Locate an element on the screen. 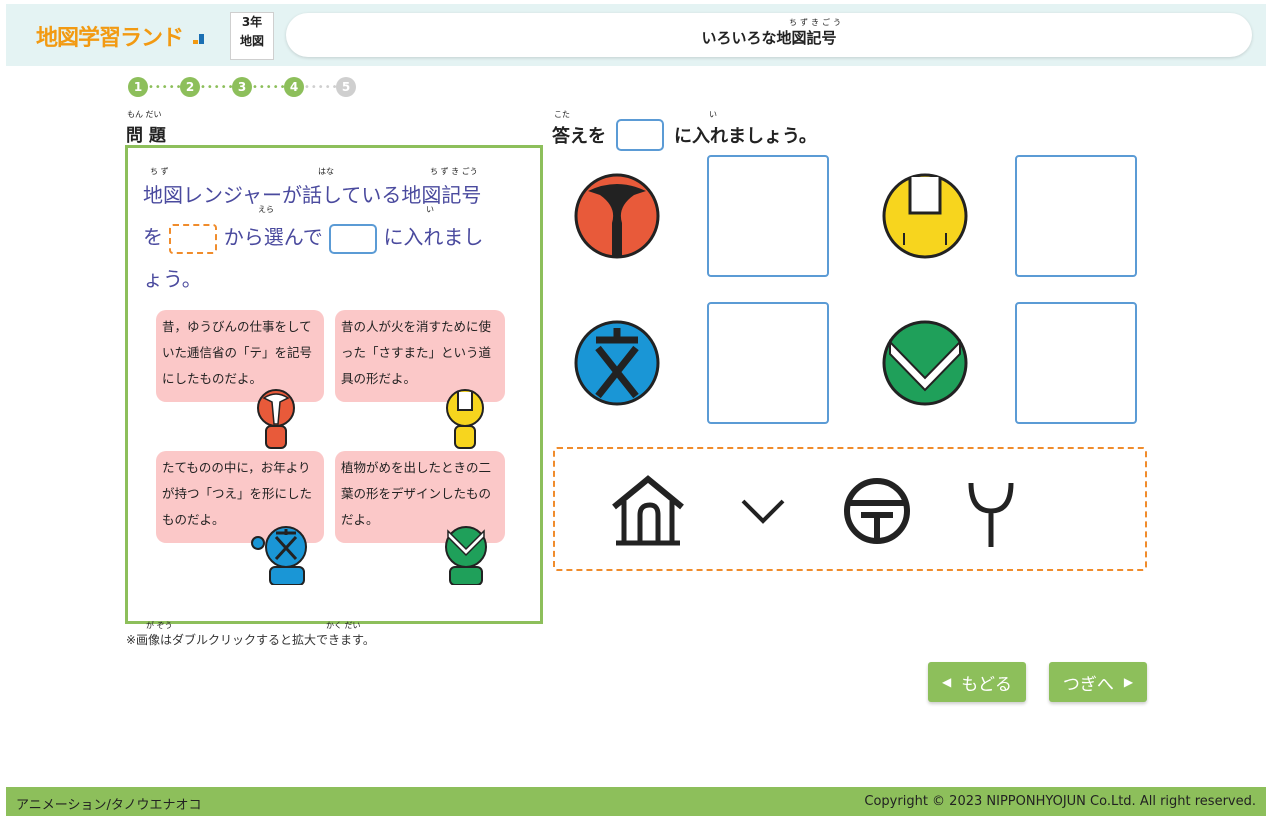 The width and height of the screenshot is (1271, 820). answer-heading-b: に入れましょう。 is located at coordinates (745, 136).